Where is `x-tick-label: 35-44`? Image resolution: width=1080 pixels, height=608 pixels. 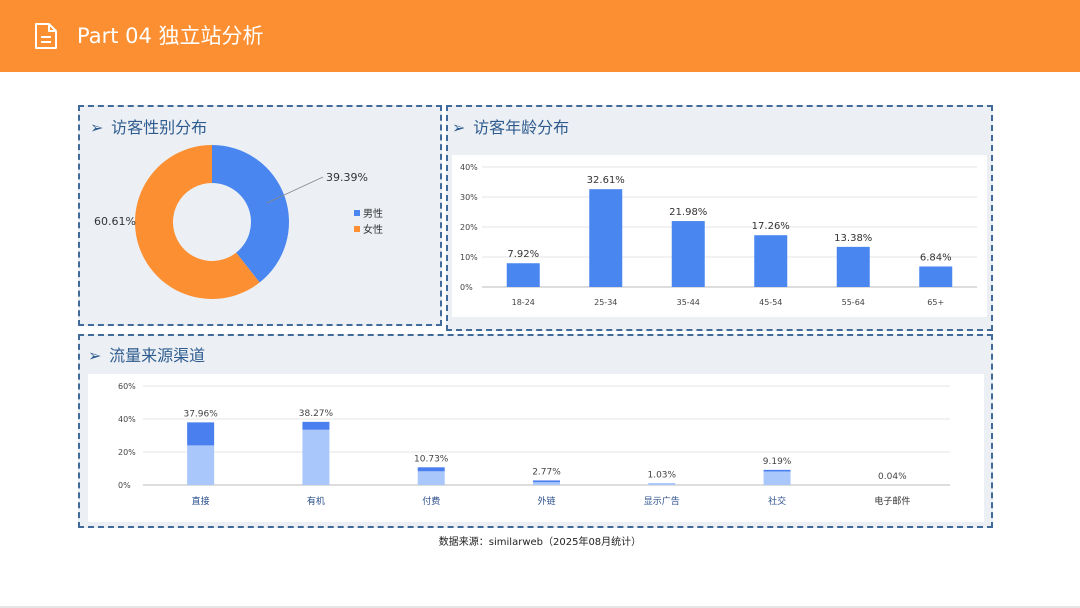 x-tick-label: 35-44 is located at coordinates (688, 302).